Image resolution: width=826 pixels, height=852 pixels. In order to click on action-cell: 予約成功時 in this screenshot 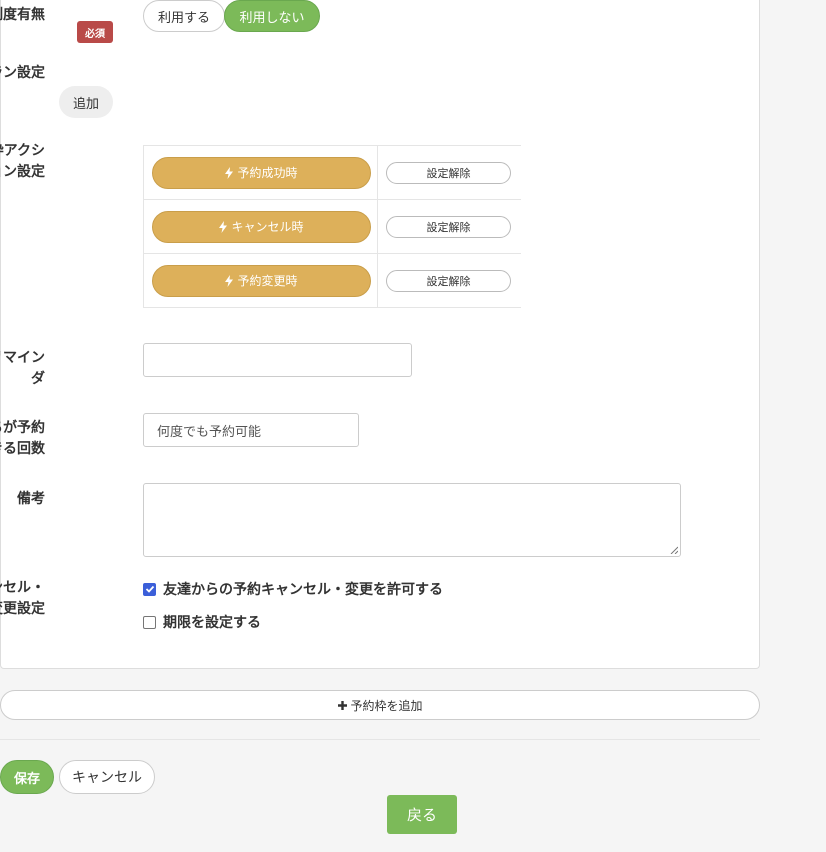, I will do `click(260, 172)`.